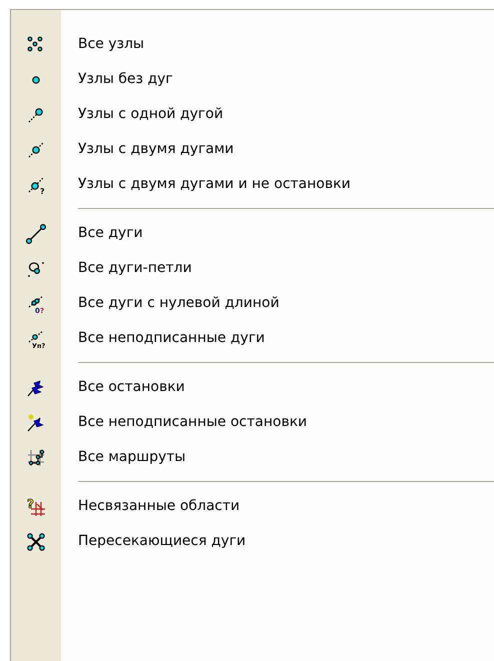  What do you see at coordinates (36, 458) in the screenshot?
I see `grid-route-icon` at bounding box center [36, 458].